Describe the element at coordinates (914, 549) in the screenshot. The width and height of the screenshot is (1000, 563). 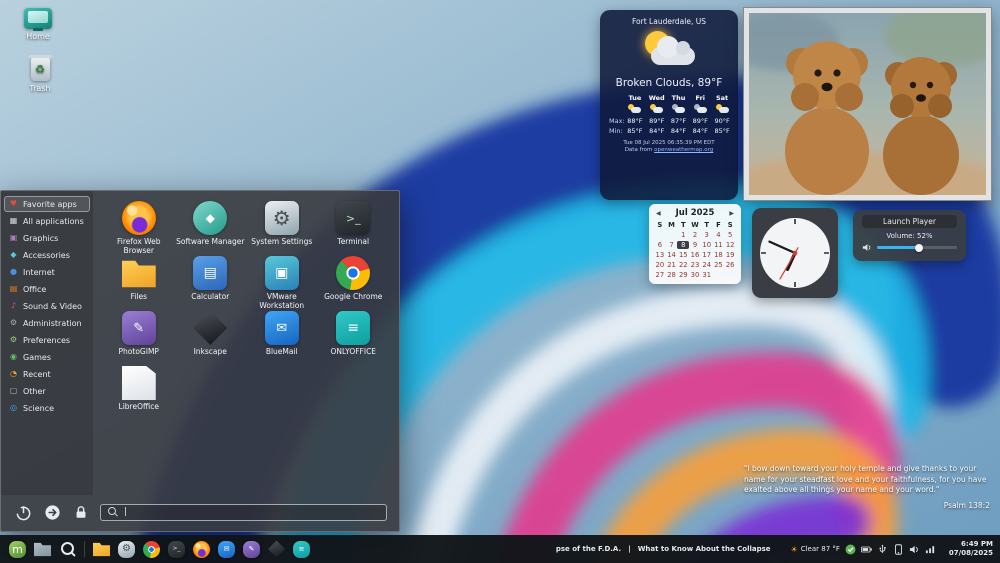
I see `volume-icon` at that location.